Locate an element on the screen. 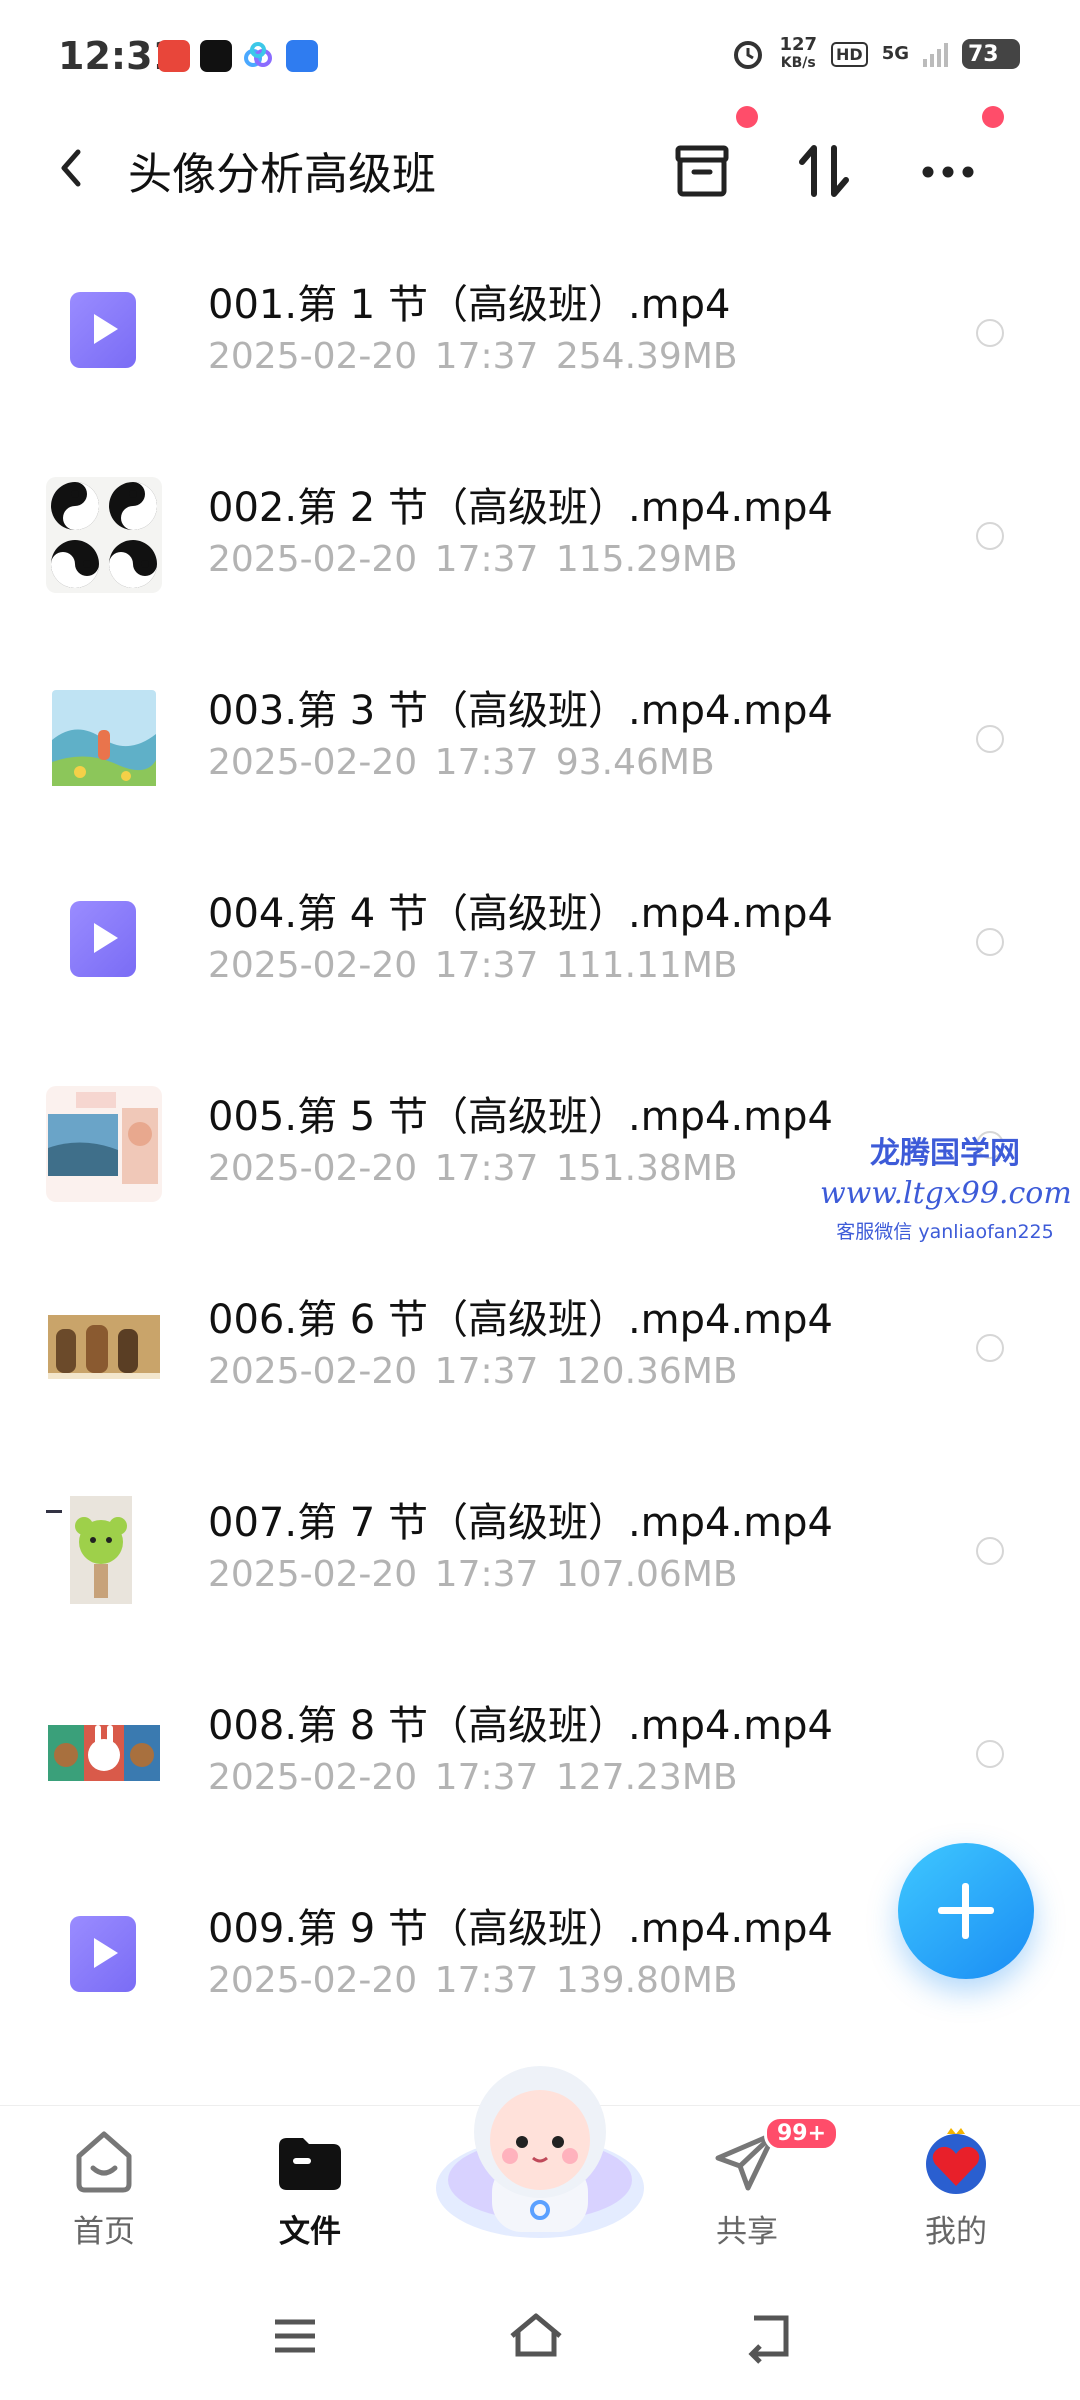 The height and width of the screenshot is (2400, 1080). header: 头像分析高级班 is located at coordinates (540, 162).